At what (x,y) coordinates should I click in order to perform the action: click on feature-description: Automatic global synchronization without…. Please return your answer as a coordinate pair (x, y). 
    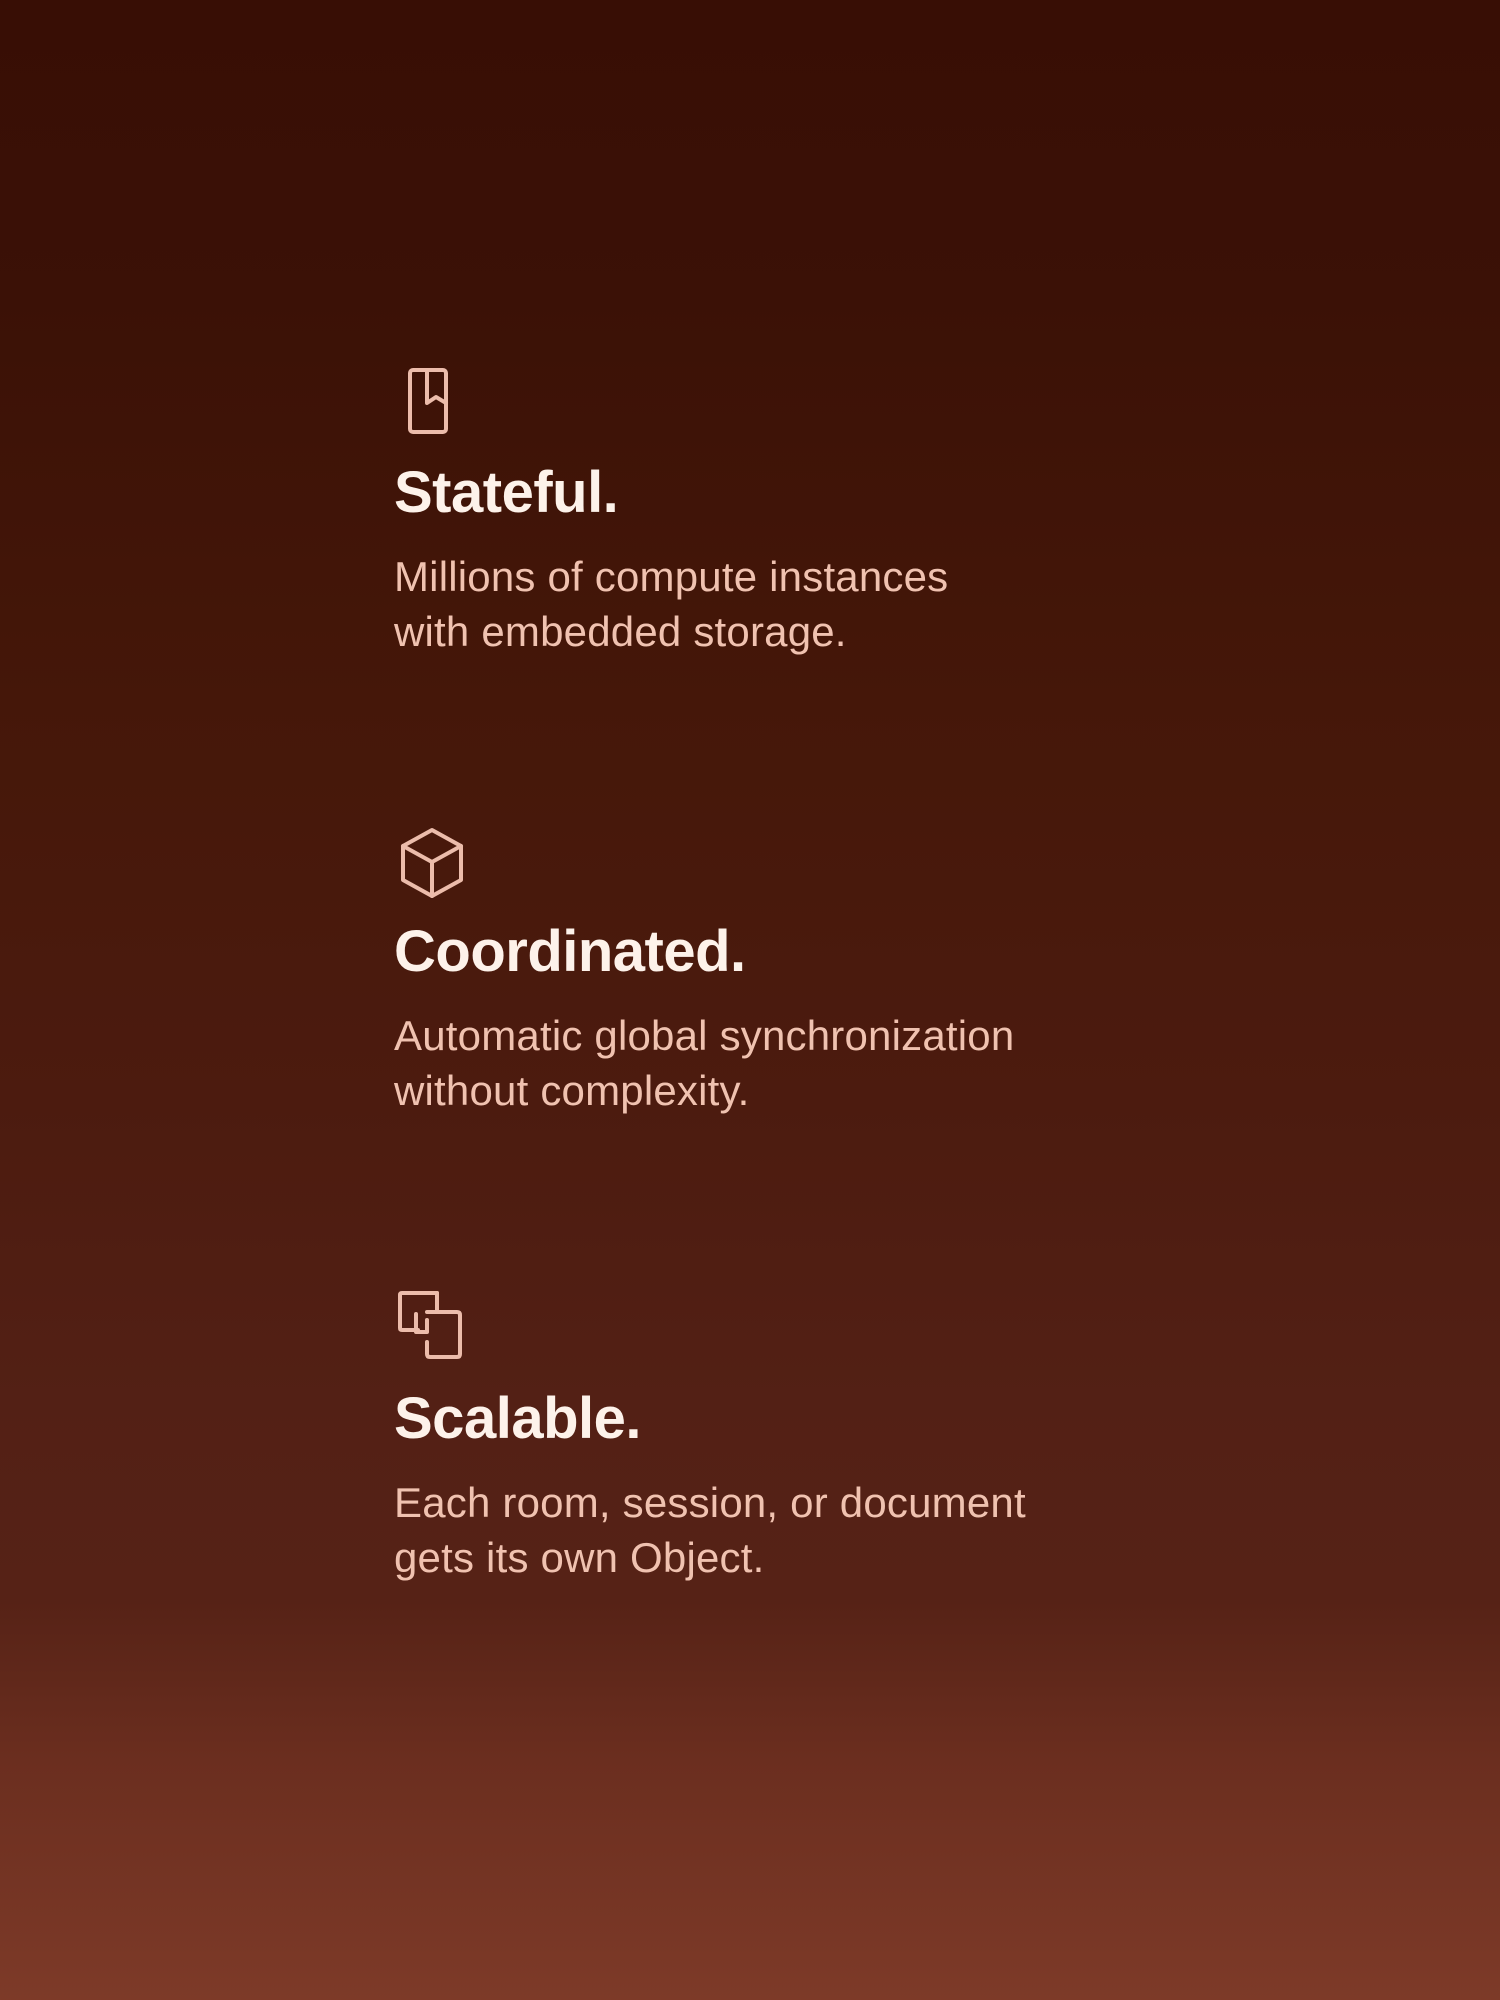
    Looking at the image, I should click on (774, 1063).